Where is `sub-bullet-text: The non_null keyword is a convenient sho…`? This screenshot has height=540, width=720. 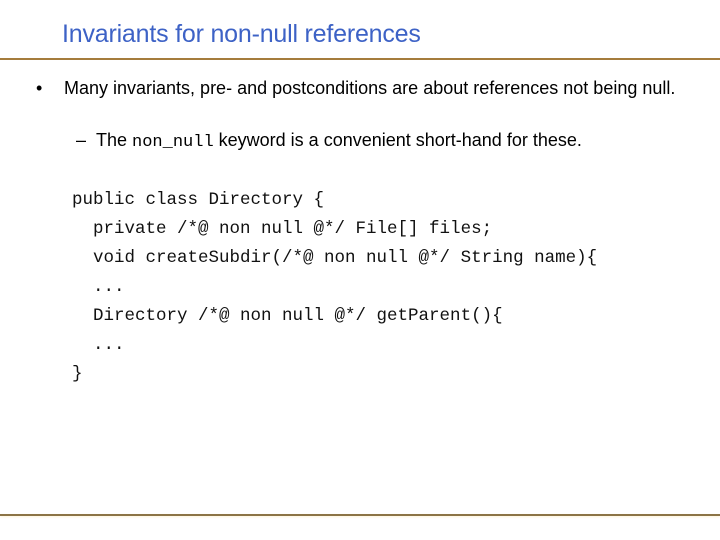 sub-bullet-text: The non_null keyword is a convenient sho… is located at coordinates (339, 141).